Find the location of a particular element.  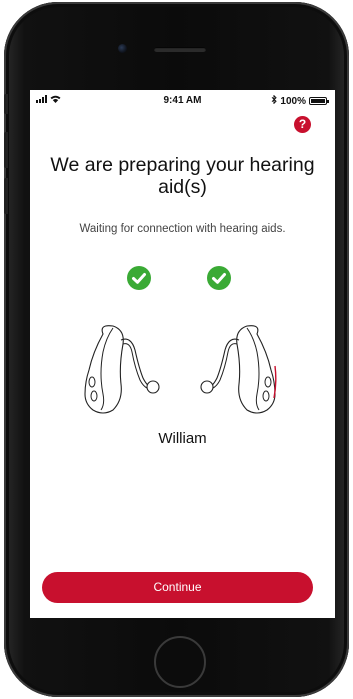

earpiece-speaker is located at coordinates (180, 49).